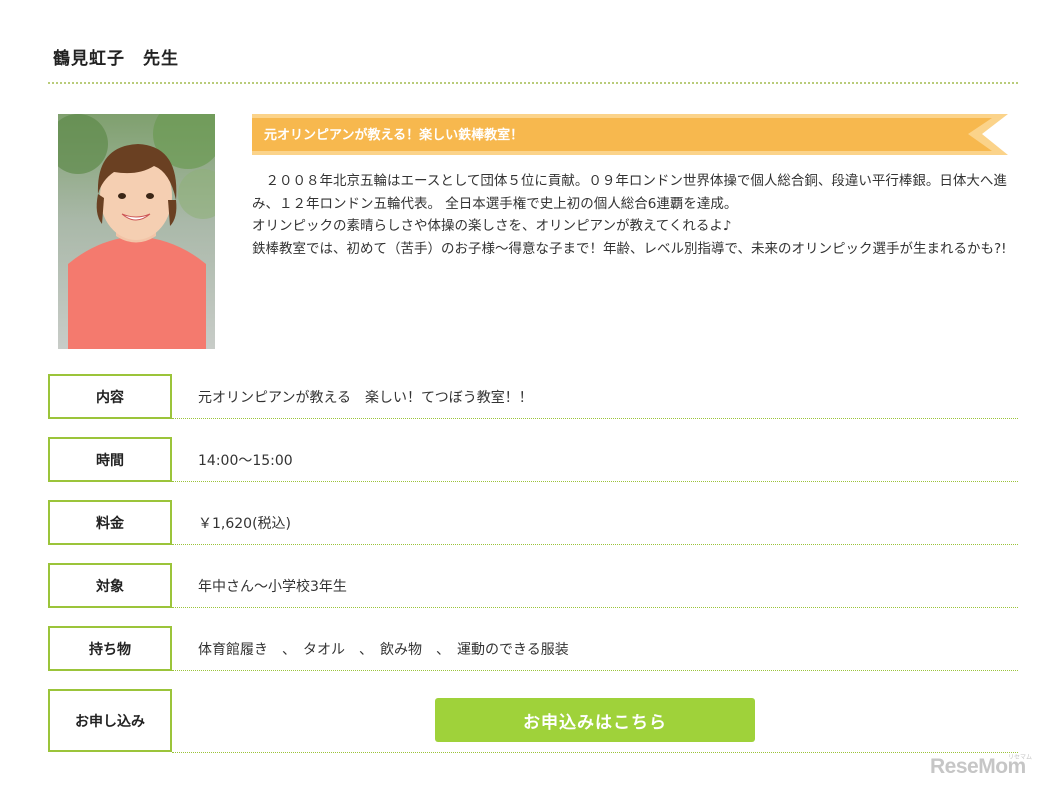 The width and height of the screenshot is (1042, 792). I want to click on detail-row-items: 持ち物 体育館履き 、 タオル 、 飲み物 、 運動のできる服装, so click(533, 648).